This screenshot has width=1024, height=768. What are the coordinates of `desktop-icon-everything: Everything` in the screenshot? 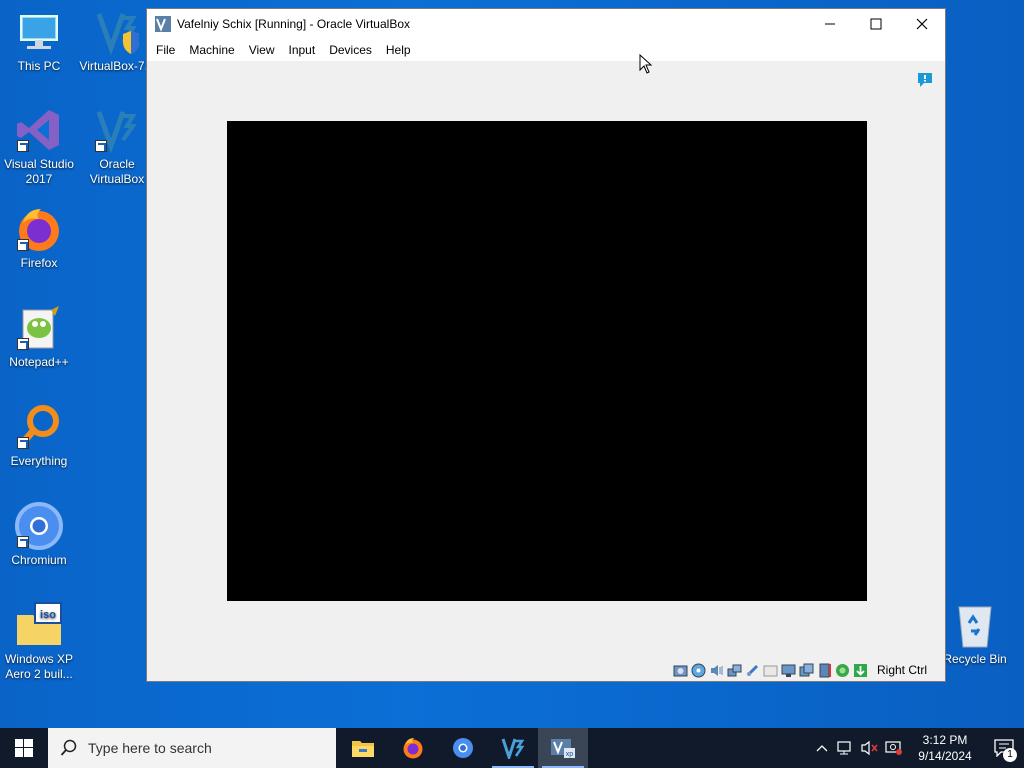 It's located at (39, 436).